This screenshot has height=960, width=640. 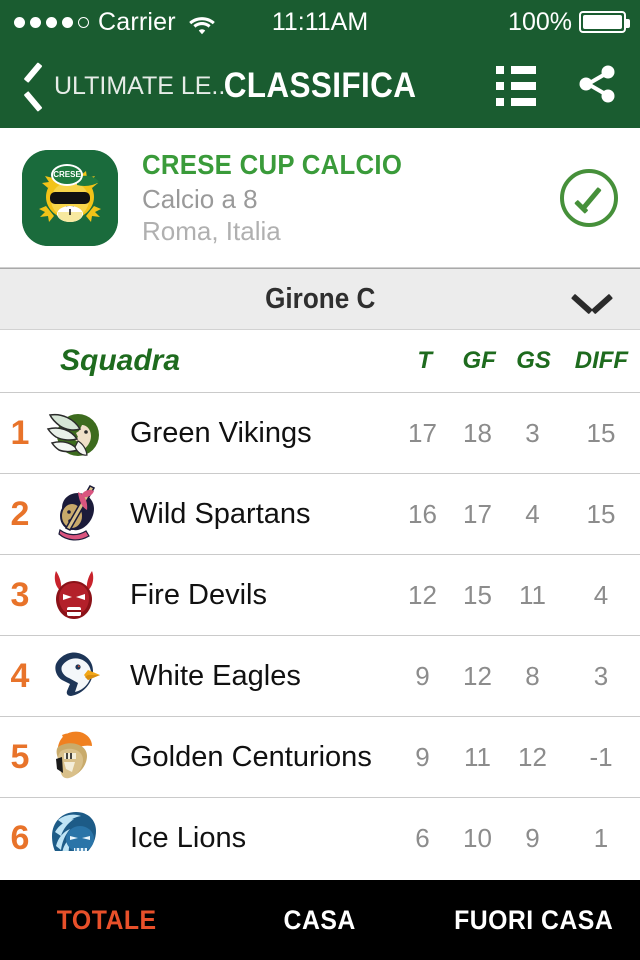 What do you see at coordinates (33, 86) in the screenshot?
I see `chevron-left-icon` at bounding box center [33, 86].